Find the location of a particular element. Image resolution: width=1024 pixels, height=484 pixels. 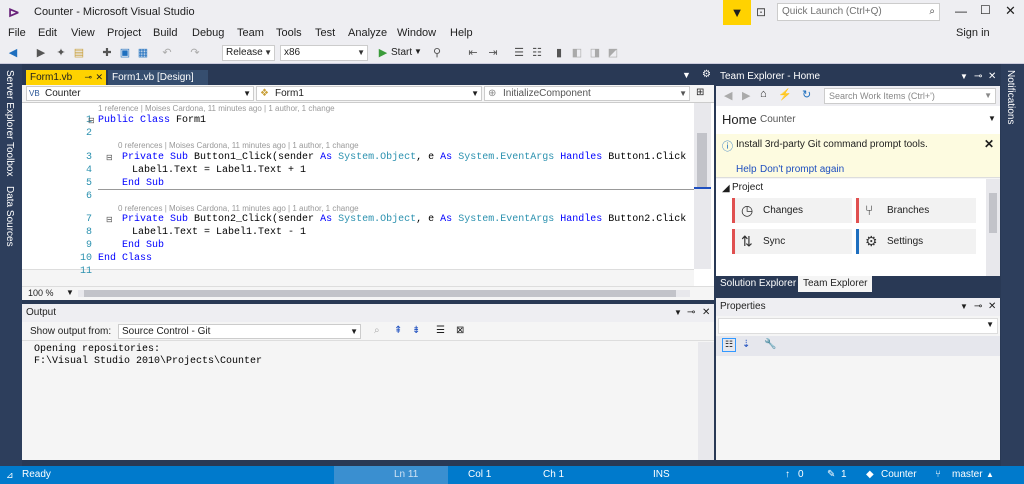

feedback-icon: ⊡ is located at coordinates (761, 12).